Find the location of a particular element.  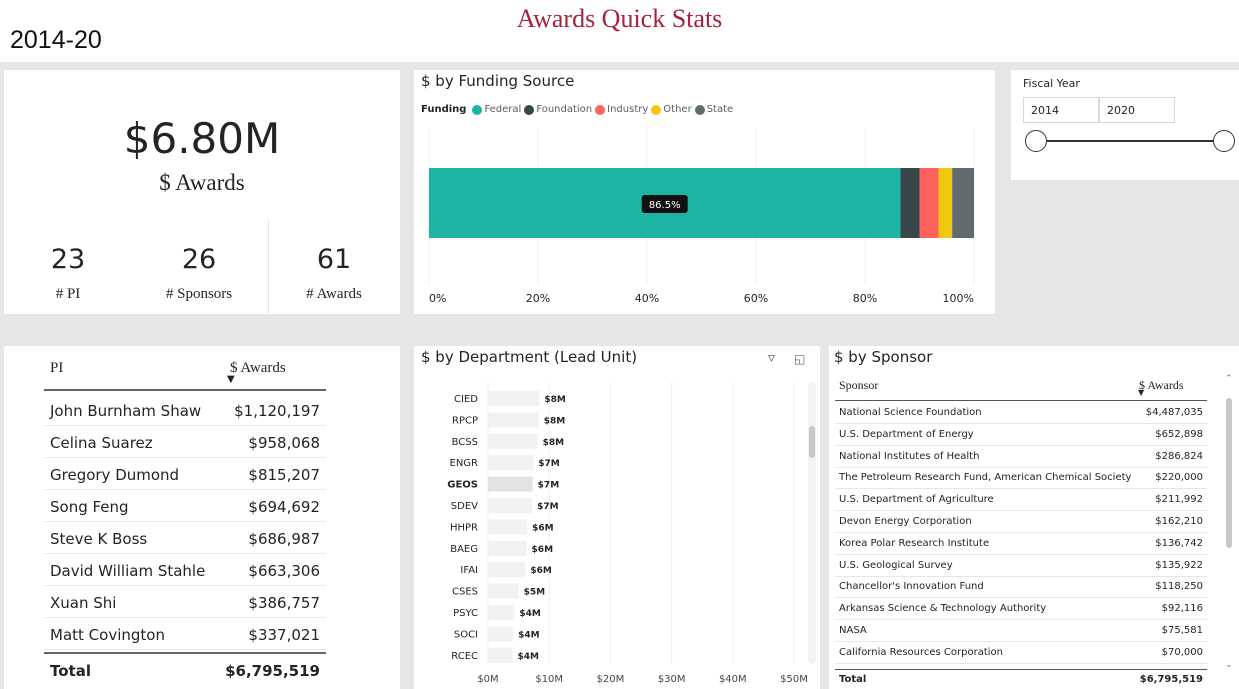

data-label: $8M is located at coordinates (554, 443).